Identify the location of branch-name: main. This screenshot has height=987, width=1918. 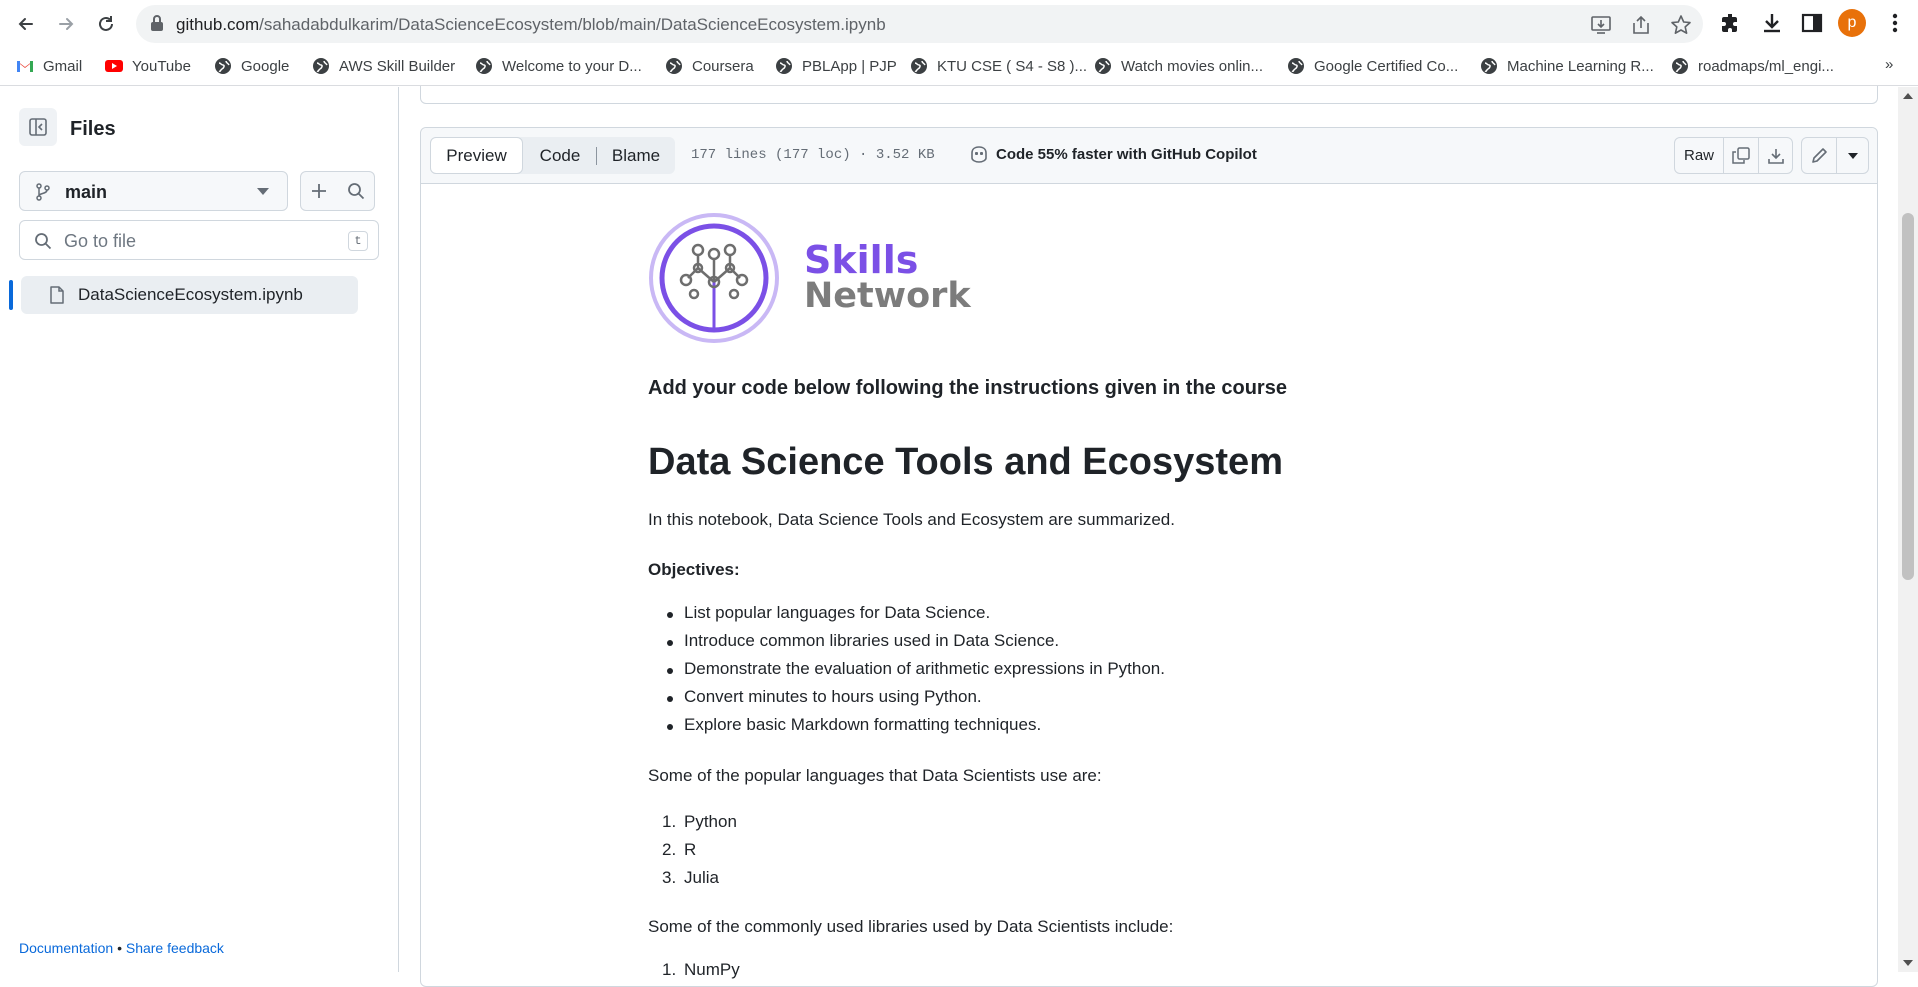
(86, 192).